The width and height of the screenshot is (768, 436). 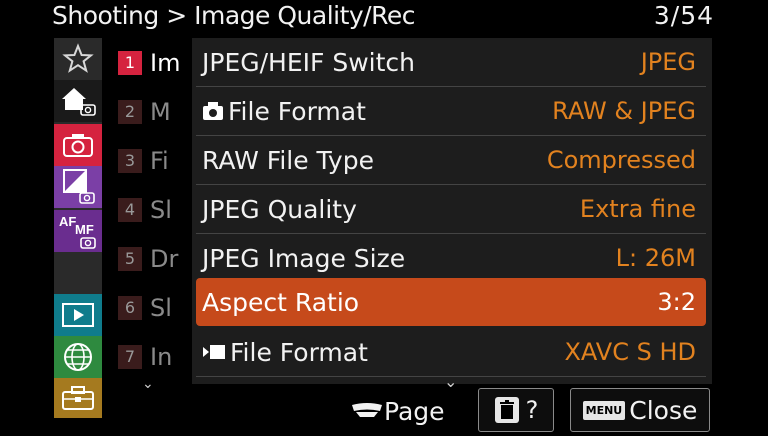 I want to click on section-label: Fi, so click(x=159, y=160).